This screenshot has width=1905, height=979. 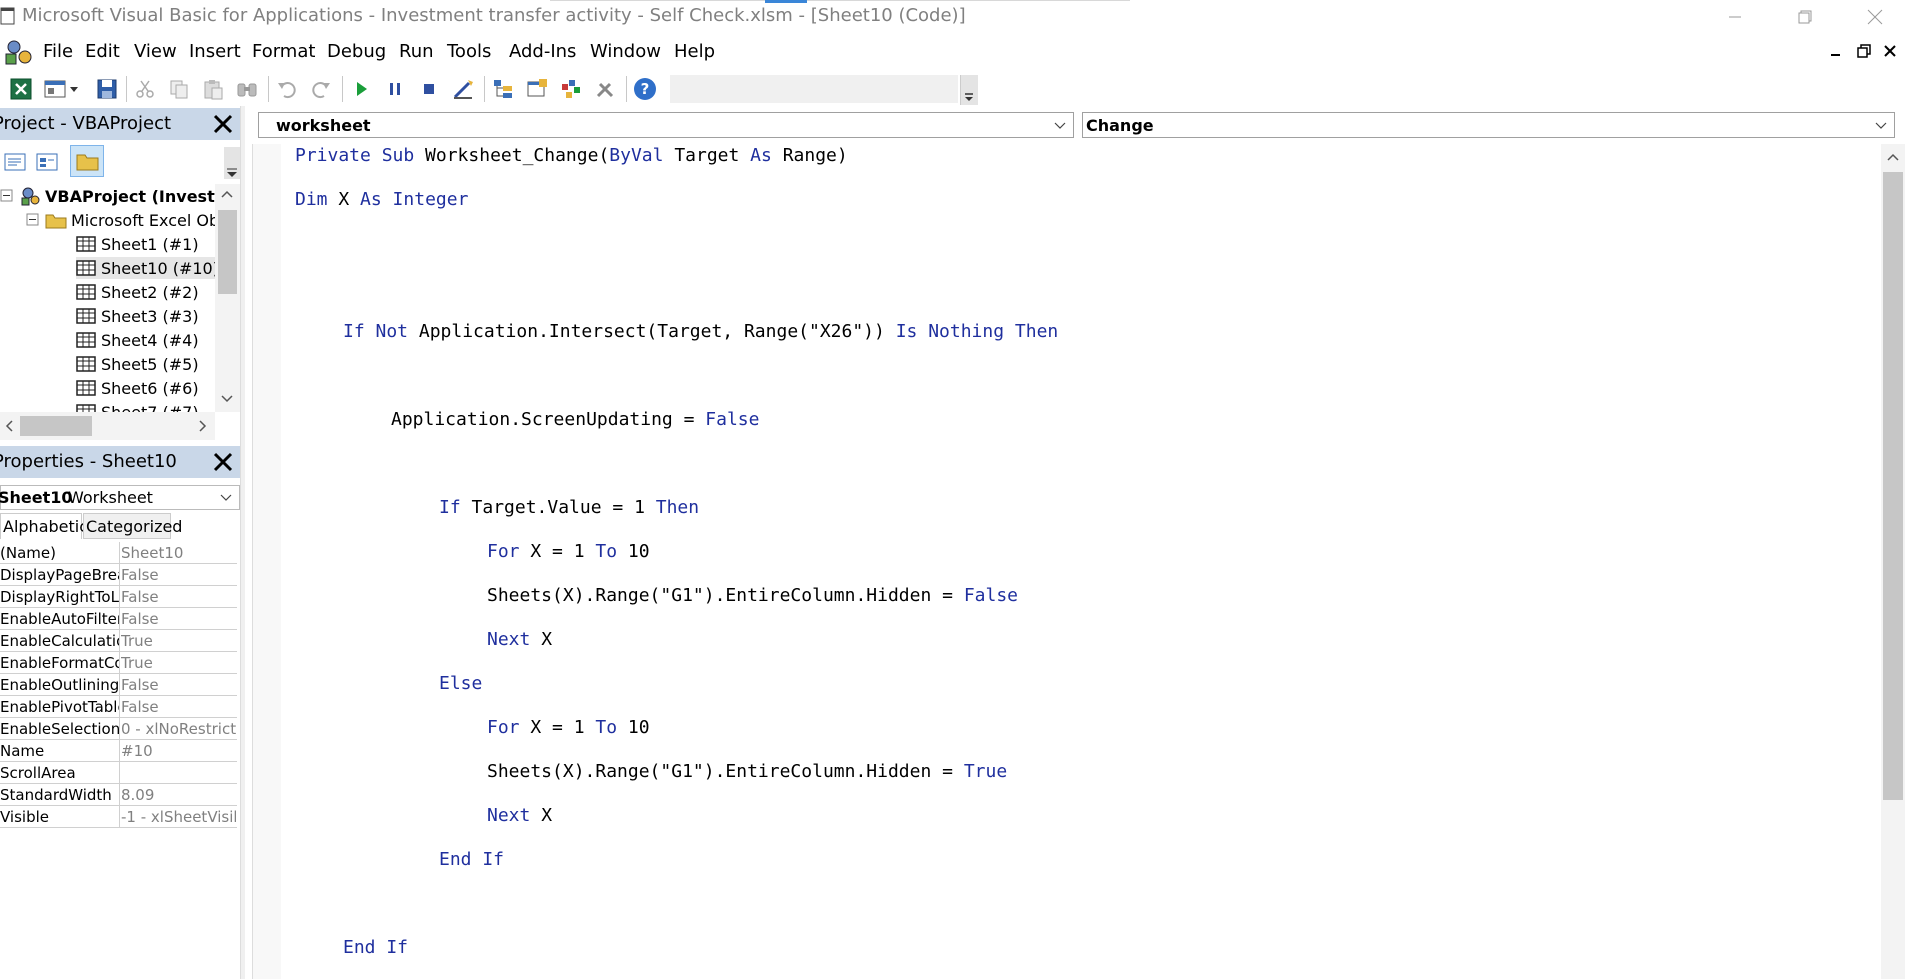 What do you see at coordinates (694, 51) in the screenshot?
I see `menu-help: Help` at bounding box center [694, 51].